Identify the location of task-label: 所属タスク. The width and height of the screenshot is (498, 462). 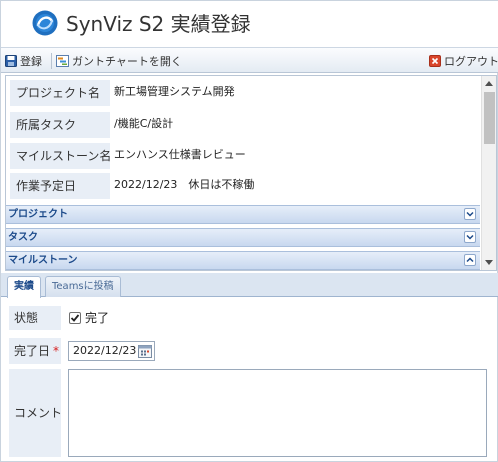
(60, 125).